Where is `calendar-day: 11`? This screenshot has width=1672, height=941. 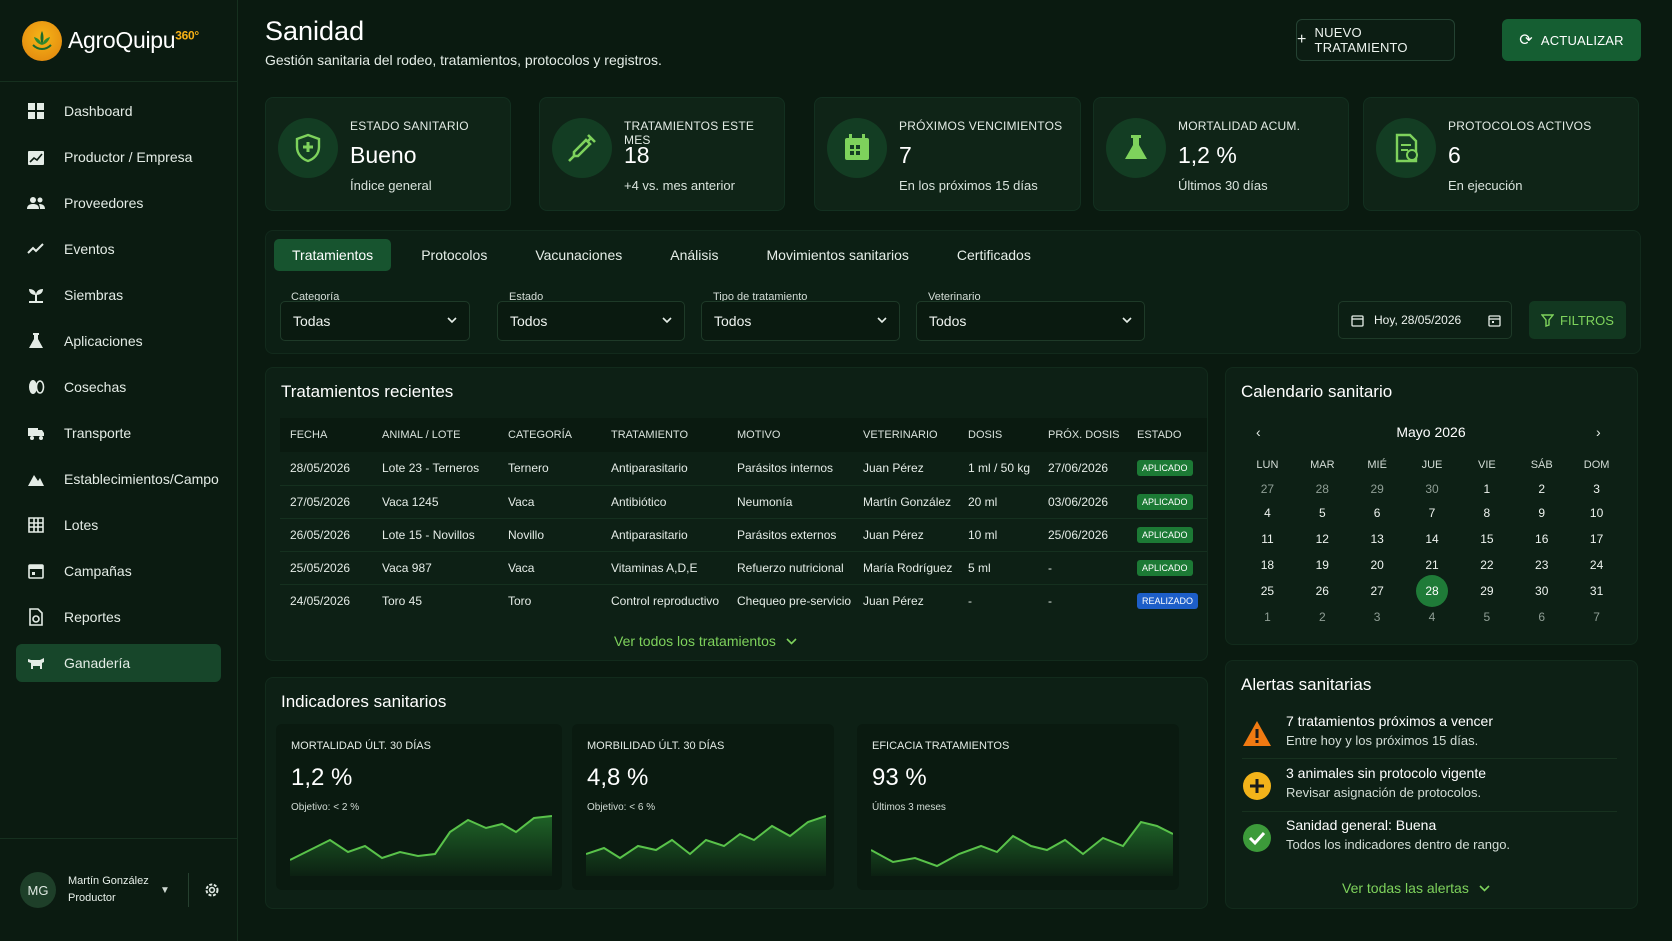 calendar-day: 11 is located at coordinates (1267, 539).